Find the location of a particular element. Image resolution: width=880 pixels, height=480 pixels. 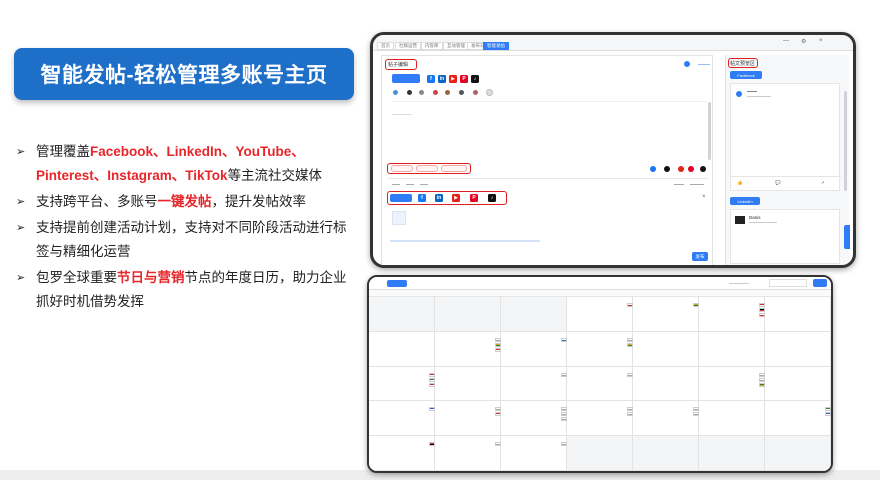

settings-icon: ⚙ is located at coordinates (803, 41).